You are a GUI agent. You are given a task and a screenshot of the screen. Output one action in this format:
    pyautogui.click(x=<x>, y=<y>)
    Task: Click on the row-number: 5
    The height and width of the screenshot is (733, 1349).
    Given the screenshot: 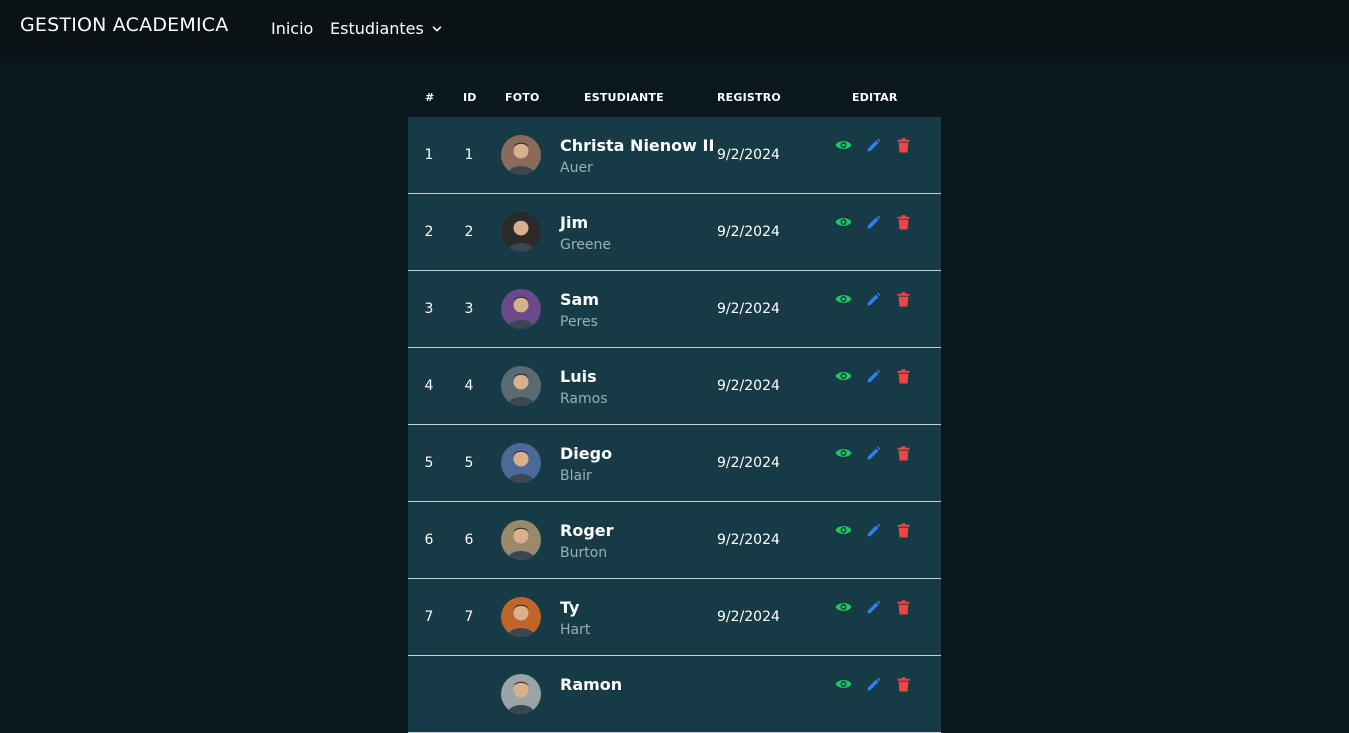 What is the action you would take?
    pyautogui.click(x=429, y=463)
    